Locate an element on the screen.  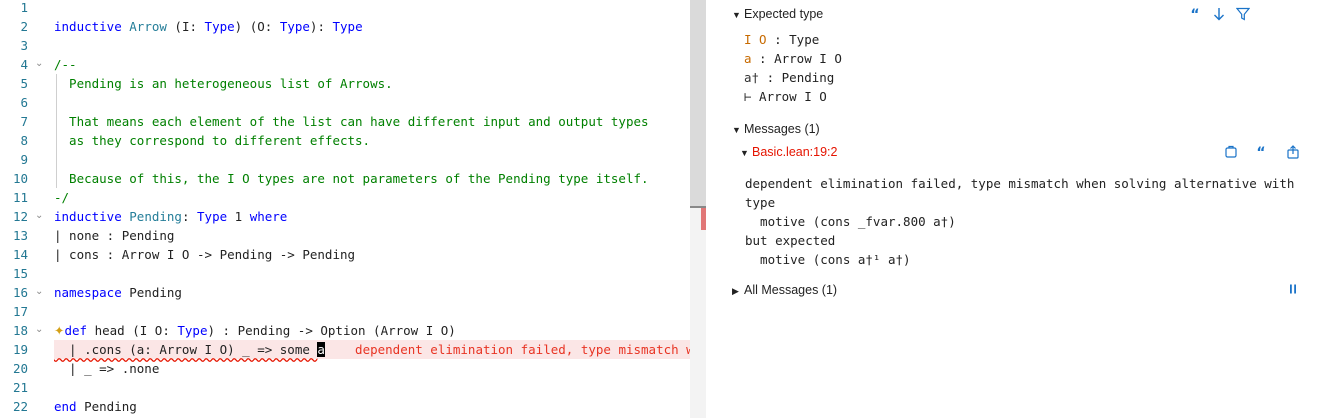
code-token: -/ is located at coordinates (62, 197).